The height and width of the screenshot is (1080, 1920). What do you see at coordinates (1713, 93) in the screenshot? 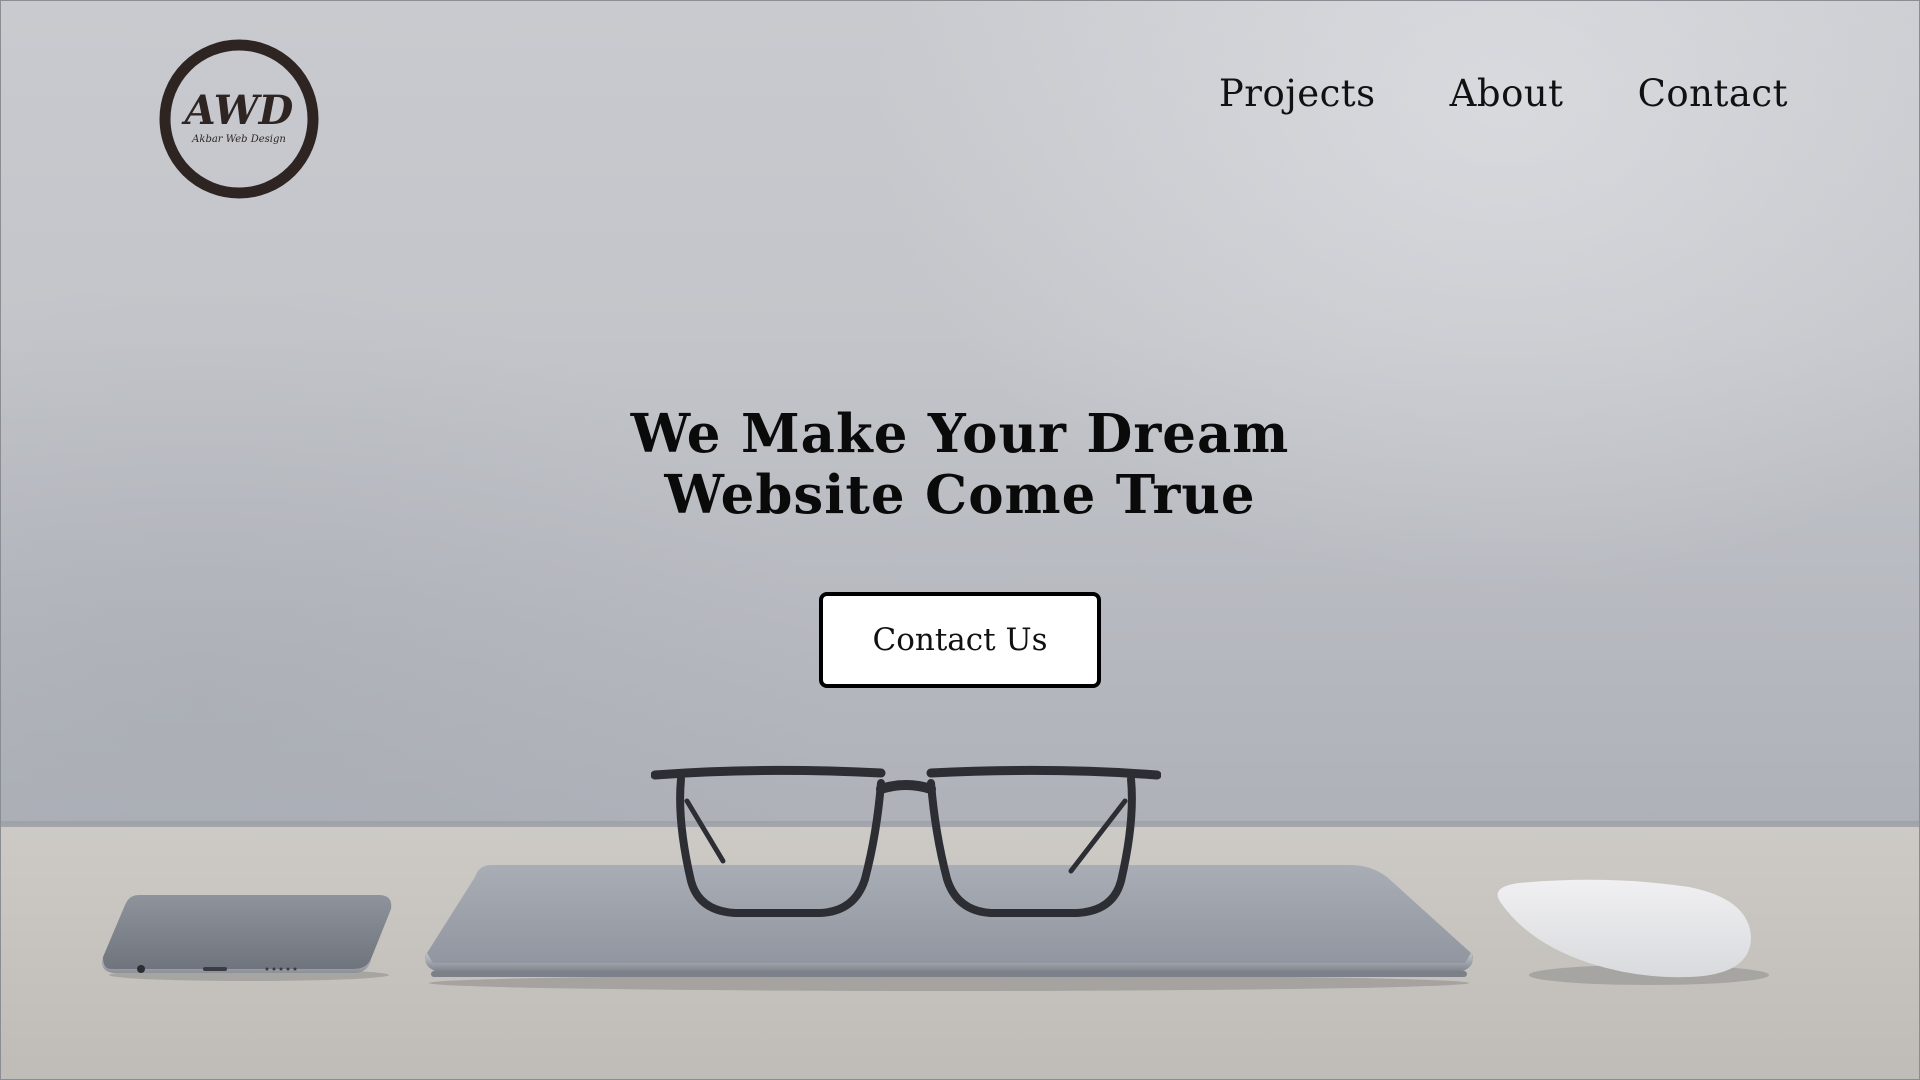
I see `nav-link-contact: Contact` at bounding box center [1713, 93].